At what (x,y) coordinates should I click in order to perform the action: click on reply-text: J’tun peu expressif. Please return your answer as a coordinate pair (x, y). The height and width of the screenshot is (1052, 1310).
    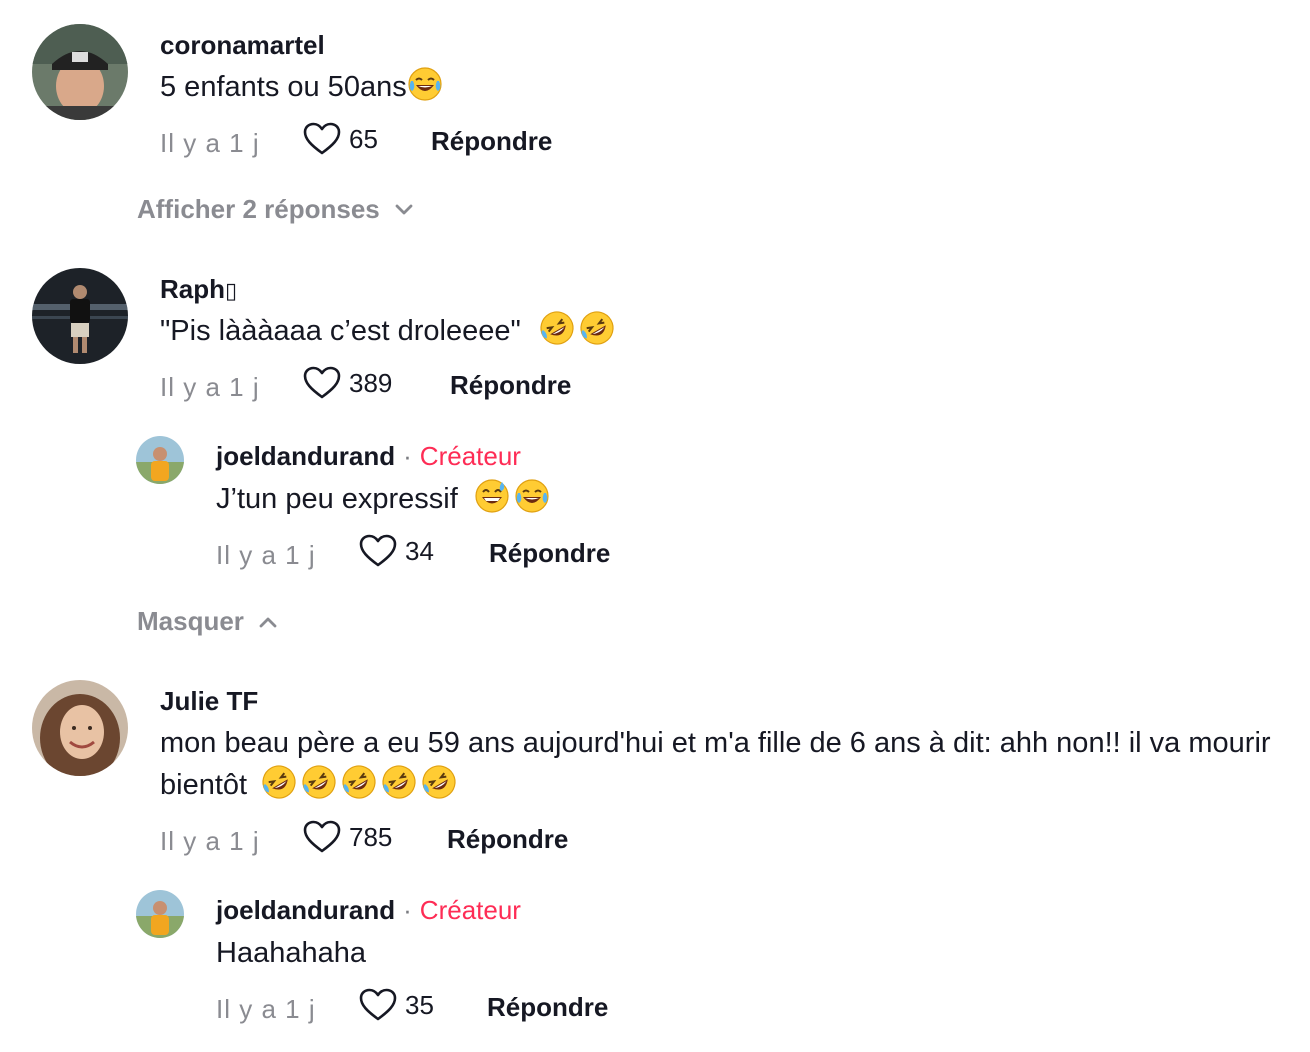
    Looking at the image, I should click on (385, 499).